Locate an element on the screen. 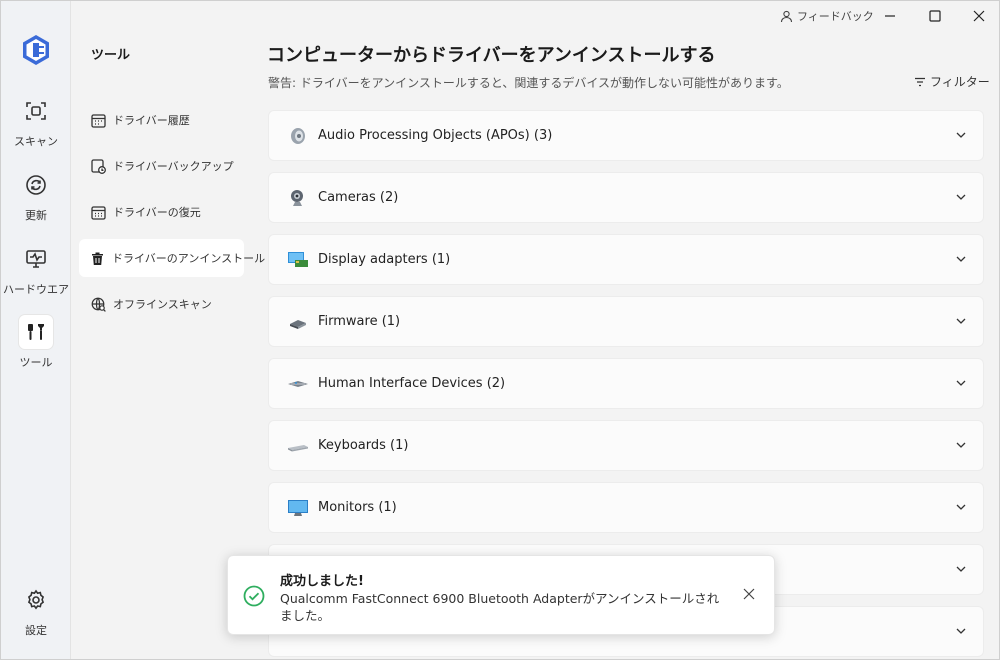 The image size is (1000, 660). left-rail: スキャン 更新 ハードウエア ツール 設定 is located at coordinates (36, 330).